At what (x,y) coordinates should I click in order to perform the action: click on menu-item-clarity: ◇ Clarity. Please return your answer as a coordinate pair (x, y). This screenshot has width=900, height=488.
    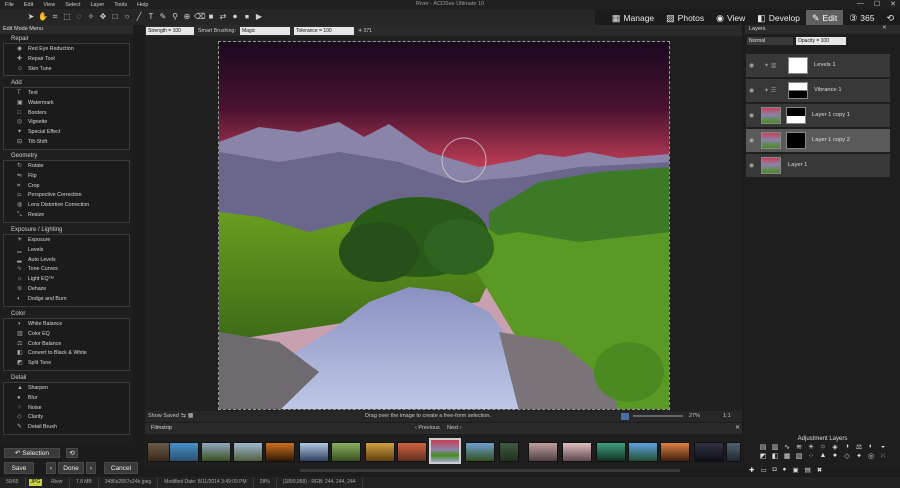
    Looking at the image, I should click on (66, 418).